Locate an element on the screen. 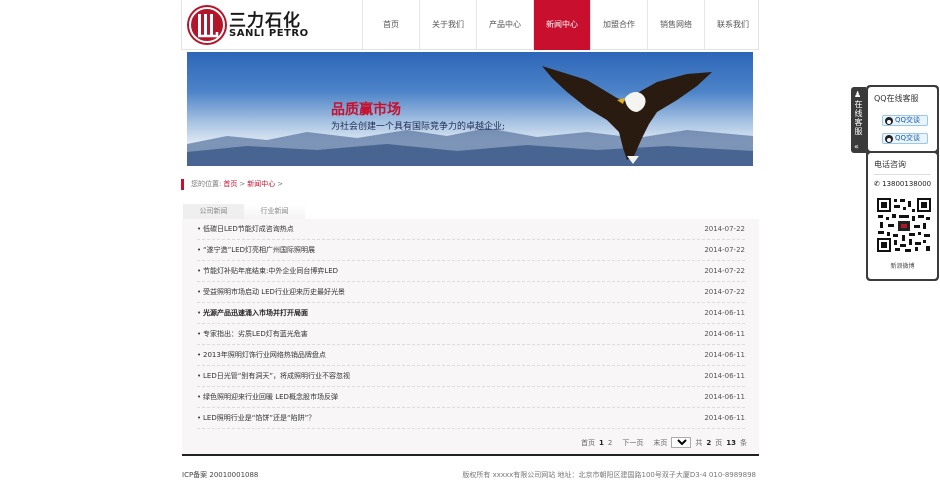 Image resolution: width=940 pixels, height=489 pixels. pager-current: 1 is located at coordinates (601, 442).